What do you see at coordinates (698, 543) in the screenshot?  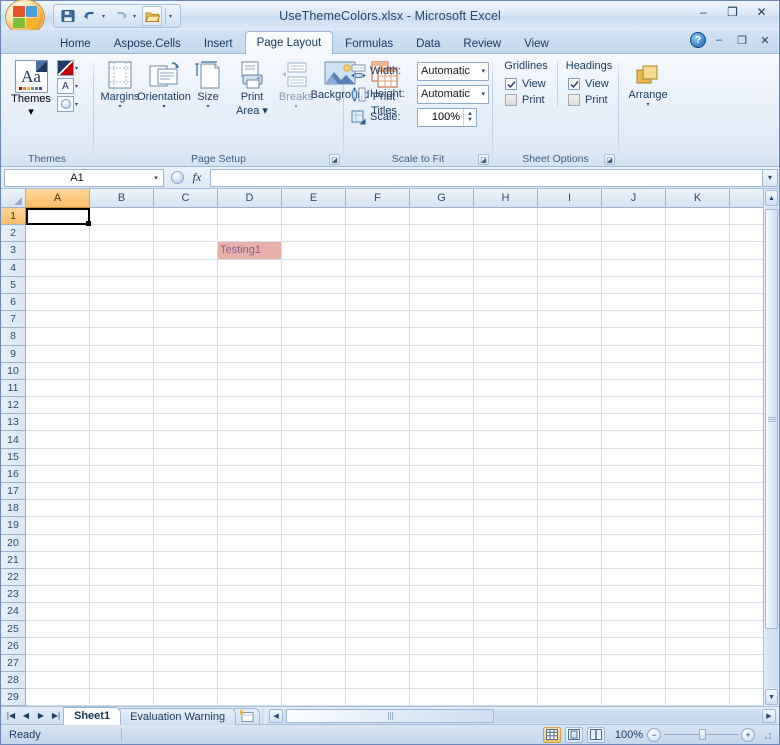 I see `cell-K20` at bounding box center [698, 543].